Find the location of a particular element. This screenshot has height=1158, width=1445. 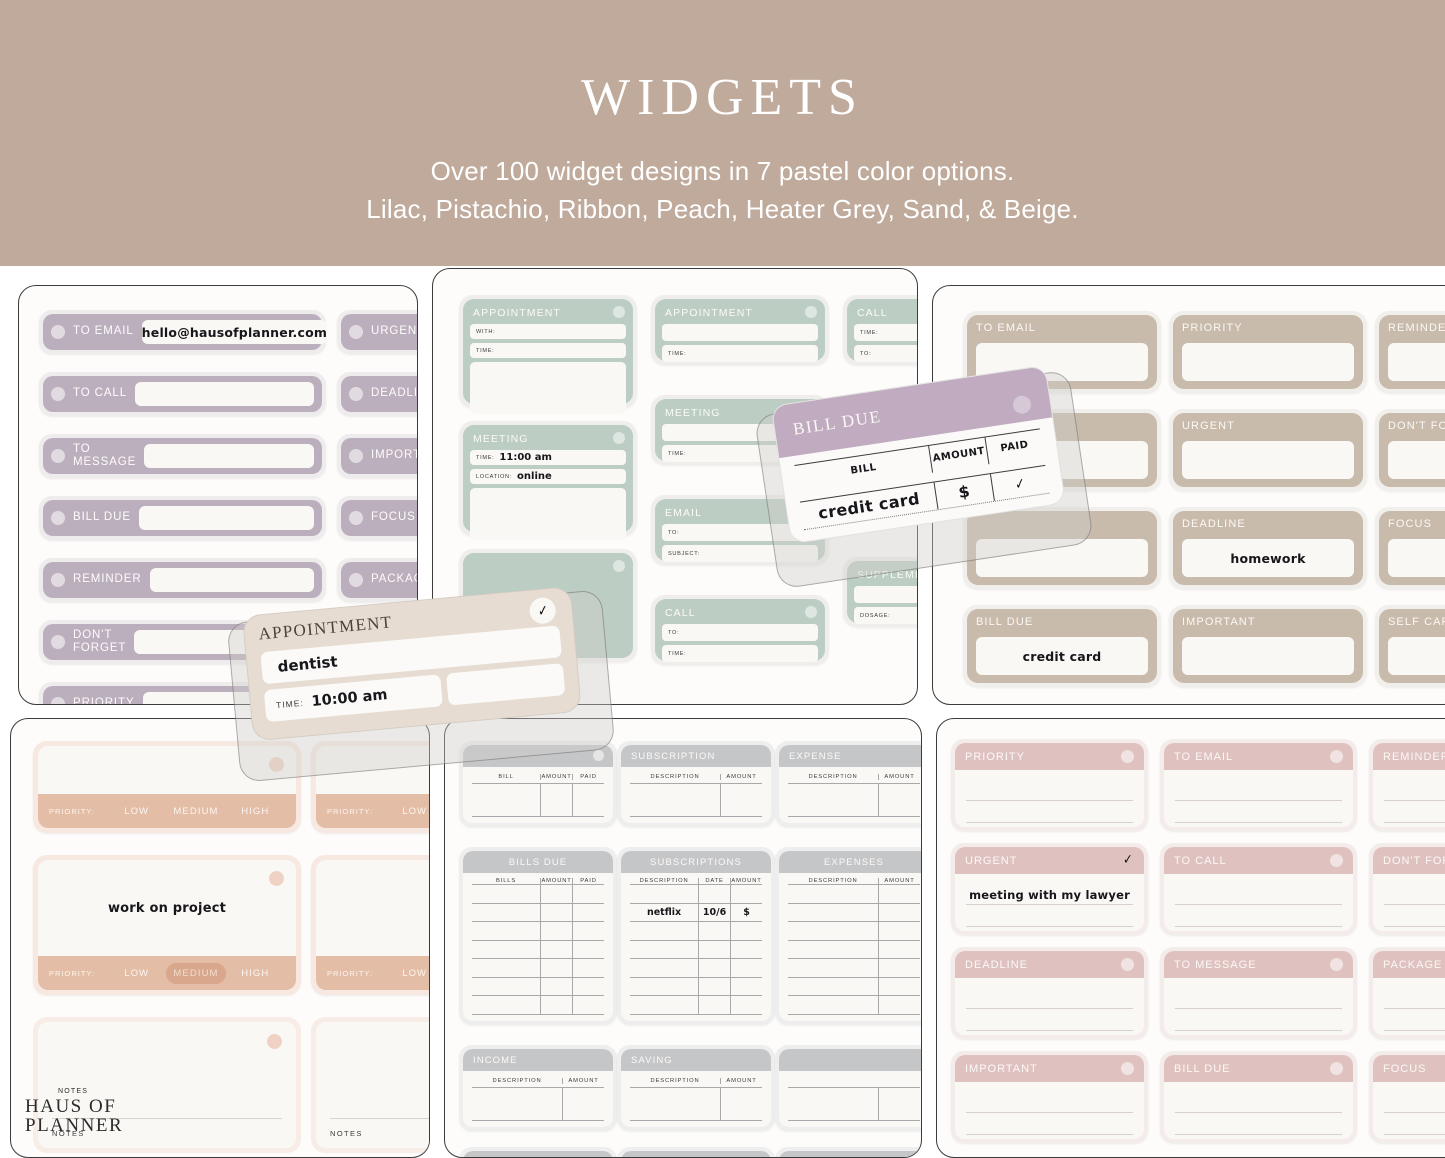

widget-lined-deadline: DEADLINE is located at coordinates (1049, 993).